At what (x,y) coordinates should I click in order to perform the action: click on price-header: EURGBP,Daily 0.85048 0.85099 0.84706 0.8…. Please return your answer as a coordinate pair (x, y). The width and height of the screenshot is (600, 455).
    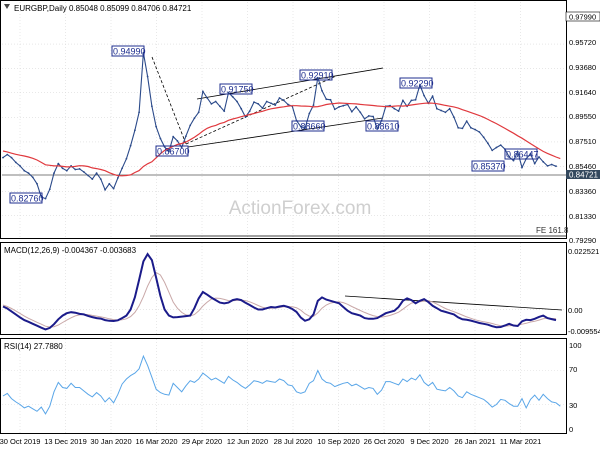
    Looking at the image, I should click on (103, 8).